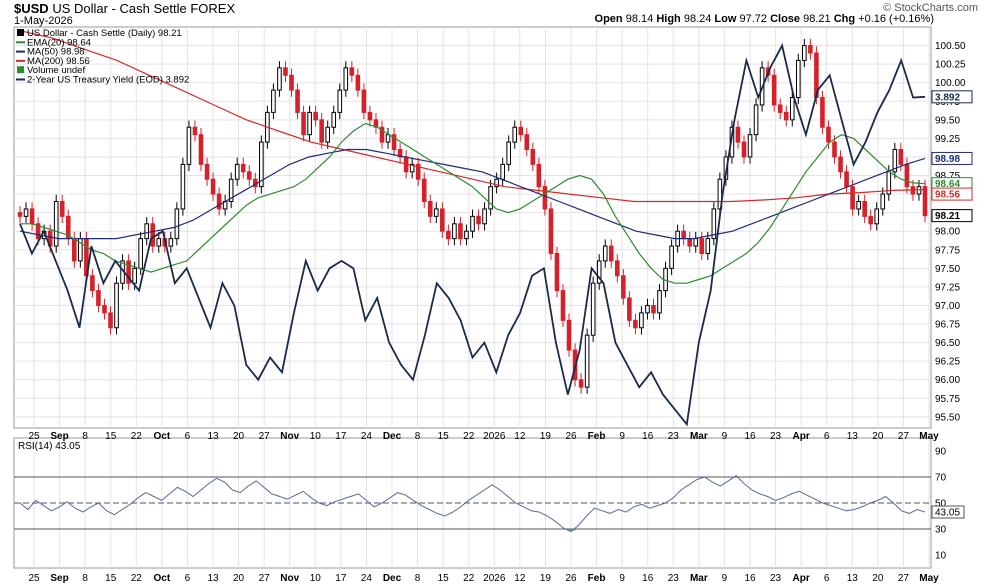 The width and height of the screenshot is (986, 586). I want to click on price-y-tick-label: 99.25, so click(947, 139).